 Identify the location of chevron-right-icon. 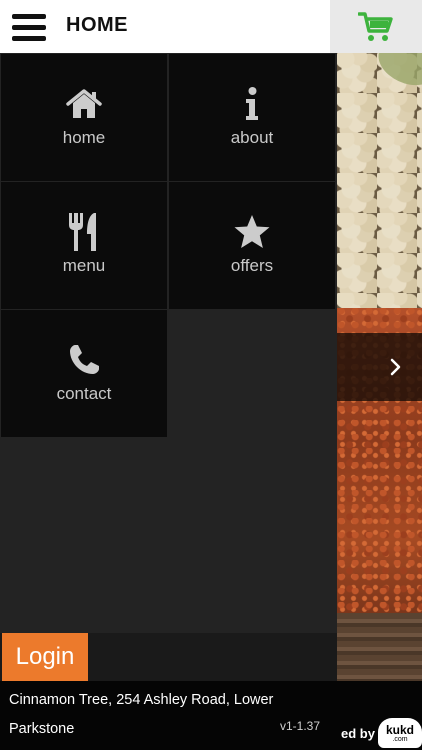
(395, 367).